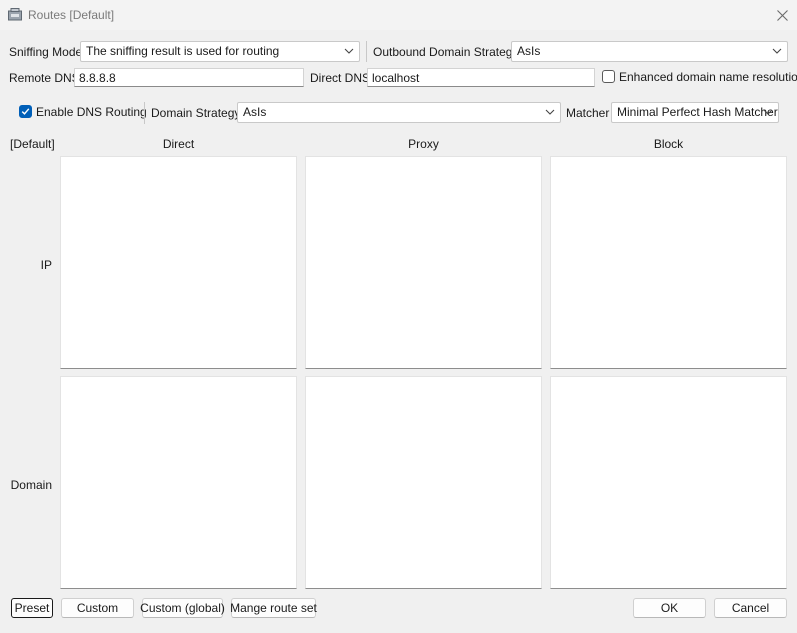 The image size is (797, 633). Describe the element at coordinates (91, 112) in the screenshot. I see `enable-dns-routing-label: Enable DNS Routing` at that location.